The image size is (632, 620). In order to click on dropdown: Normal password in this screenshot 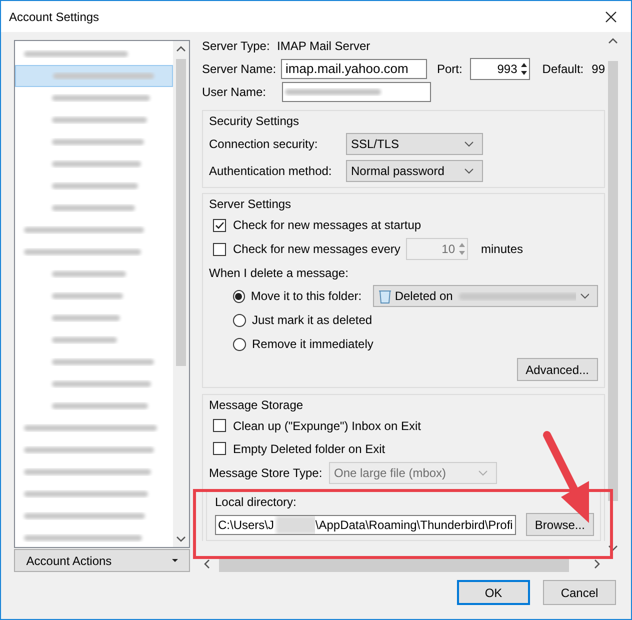, I will do `click(414, 171)`.